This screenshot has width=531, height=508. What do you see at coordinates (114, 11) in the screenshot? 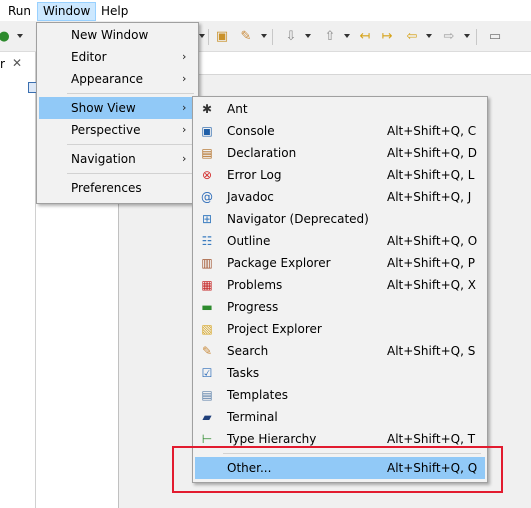
I see `menu-help: Help` at bounding box center [114, 11].